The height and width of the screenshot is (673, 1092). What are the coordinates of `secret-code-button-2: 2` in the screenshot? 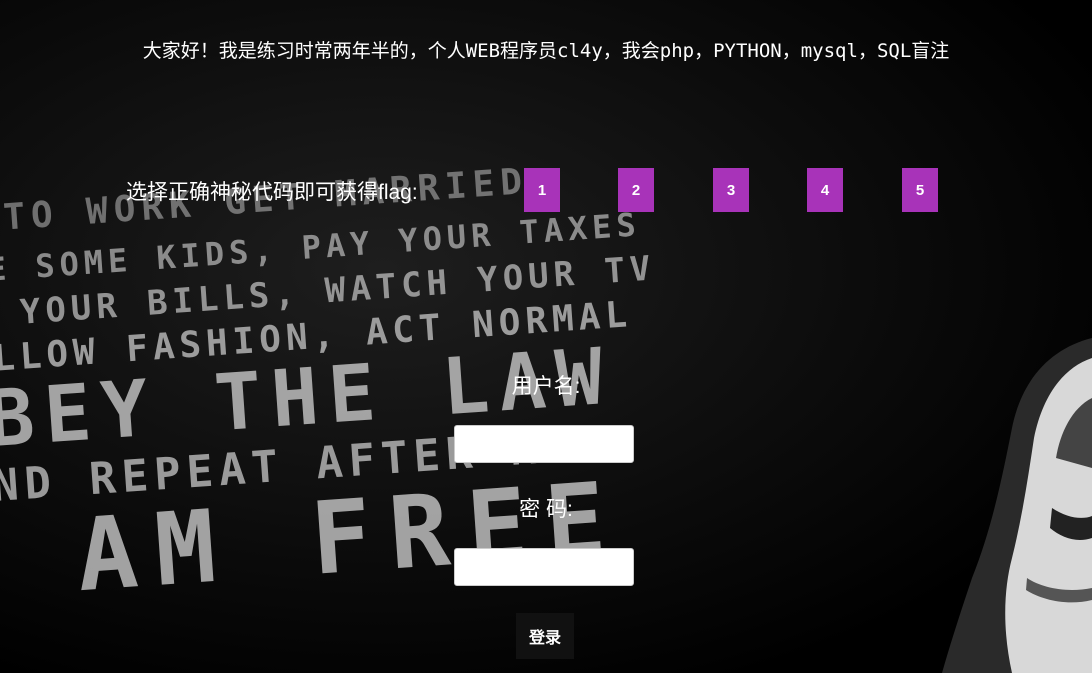 It's located at (636, 190).